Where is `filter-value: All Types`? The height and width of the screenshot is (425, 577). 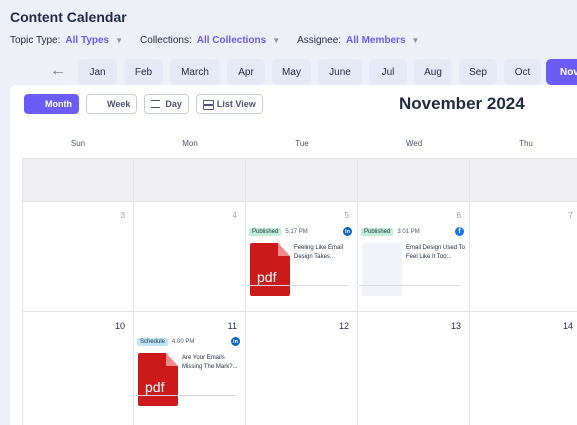
filter-value: All Types is located at coordinates (87, 40).